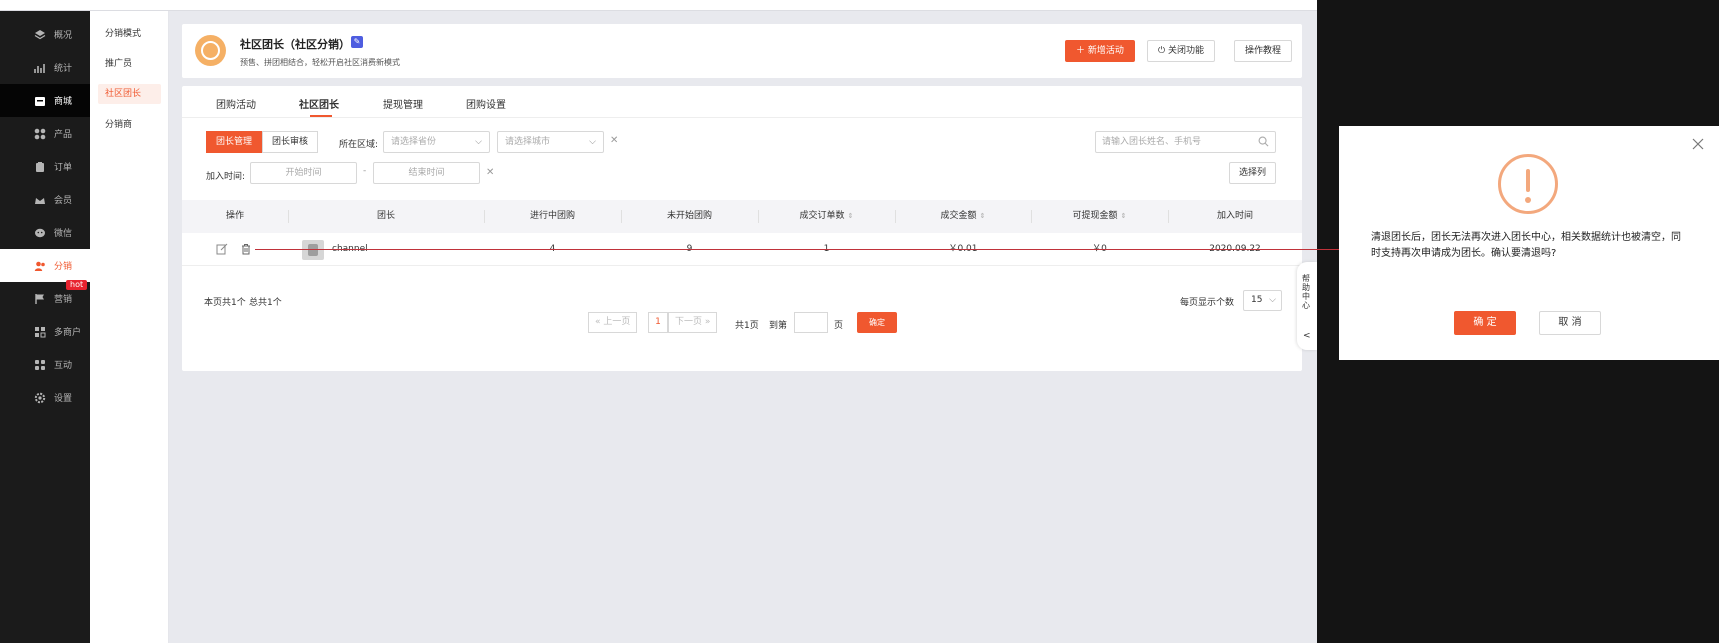 The image size is (1719, 643). What do you see at coordinates (490, 172) in the screenshot?
I see `clear-date-icon: ✕` at bounding box center [490, 172].